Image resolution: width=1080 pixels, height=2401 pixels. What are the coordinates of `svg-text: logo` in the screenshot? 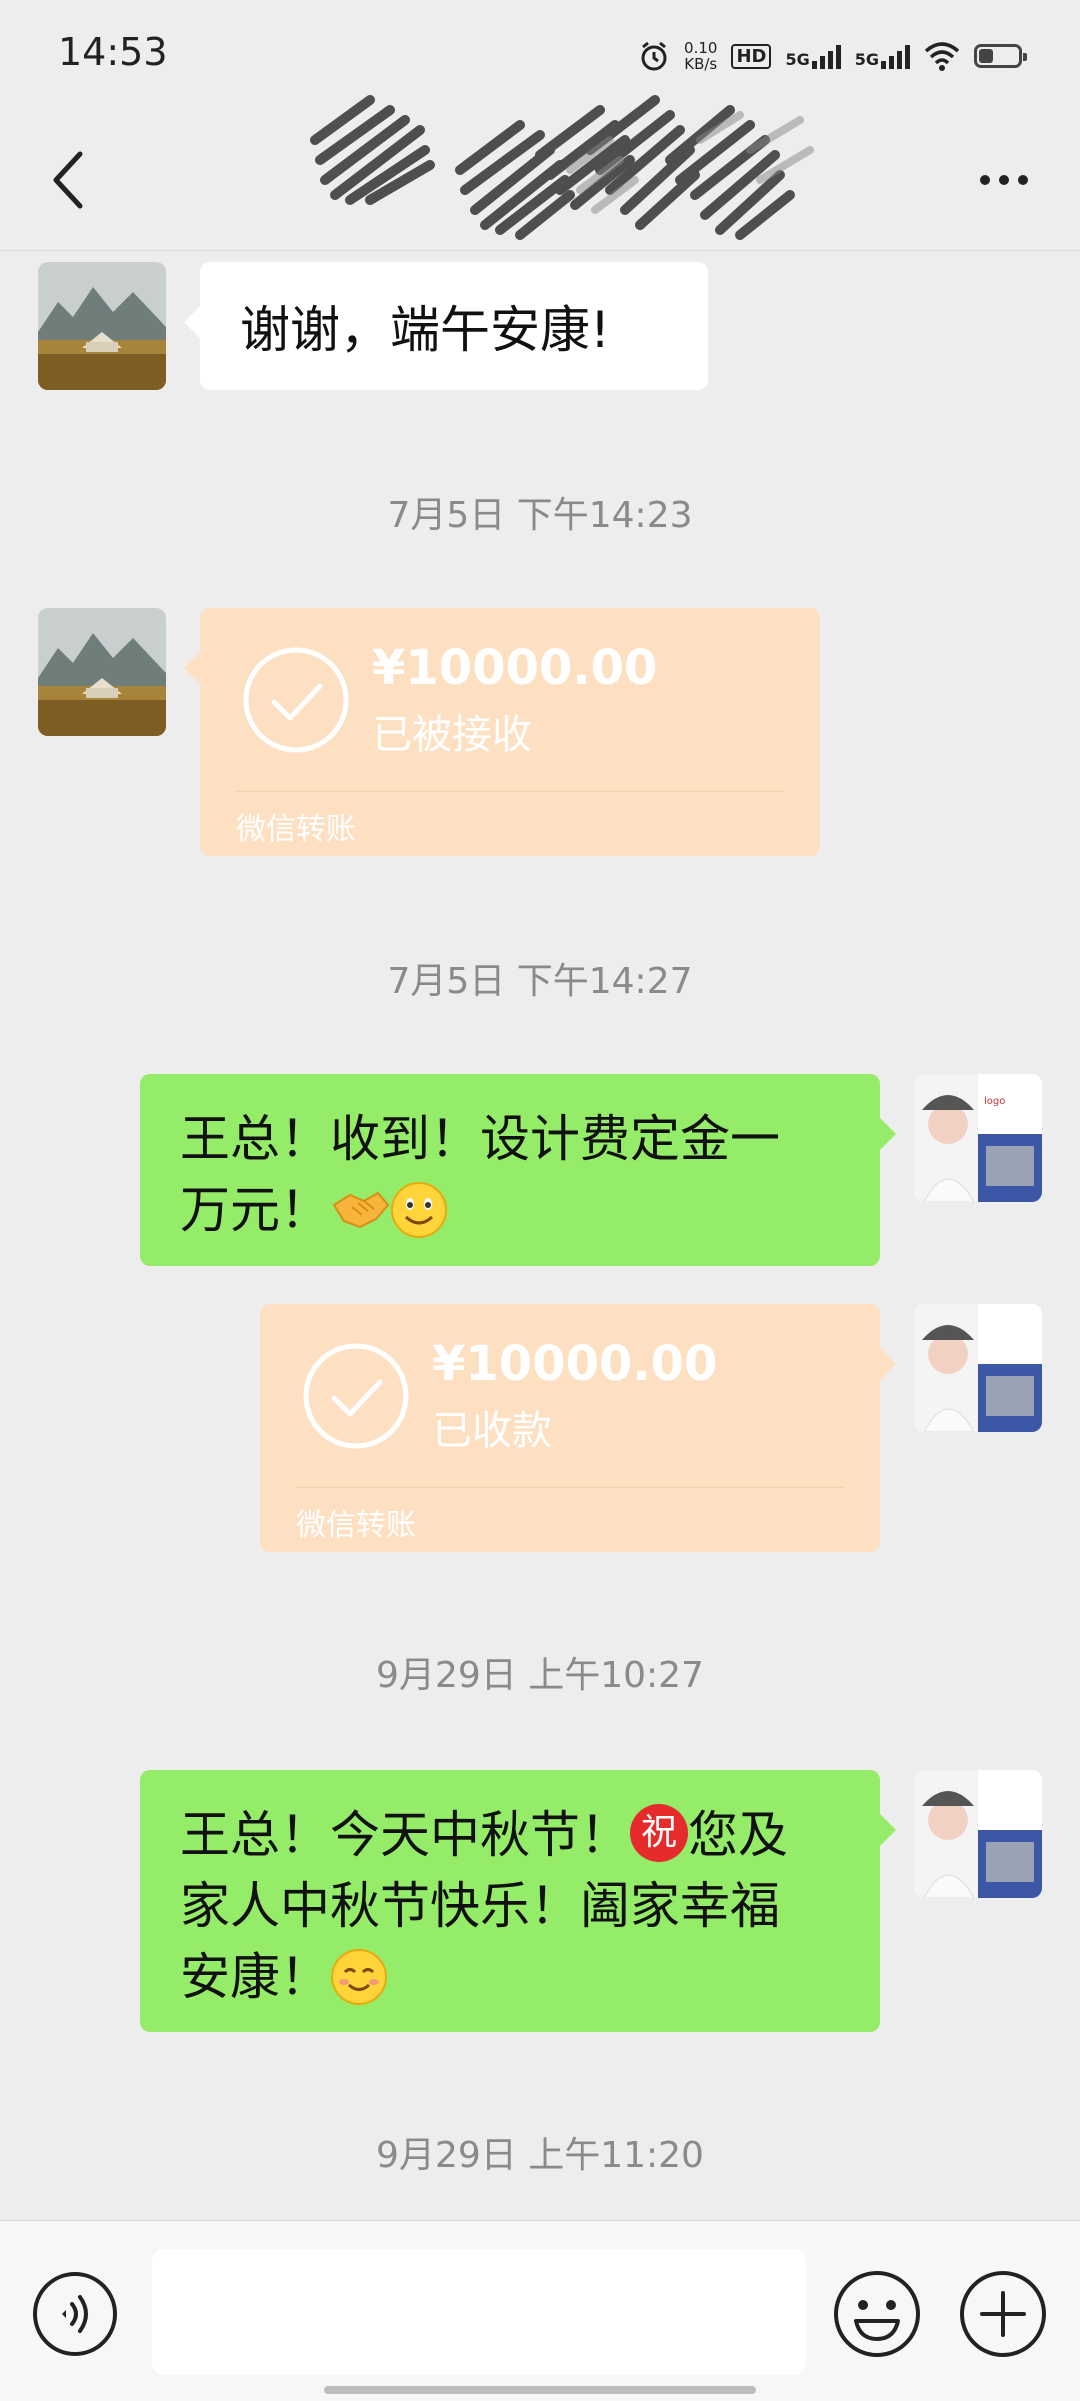 It's located at (994, 1101).